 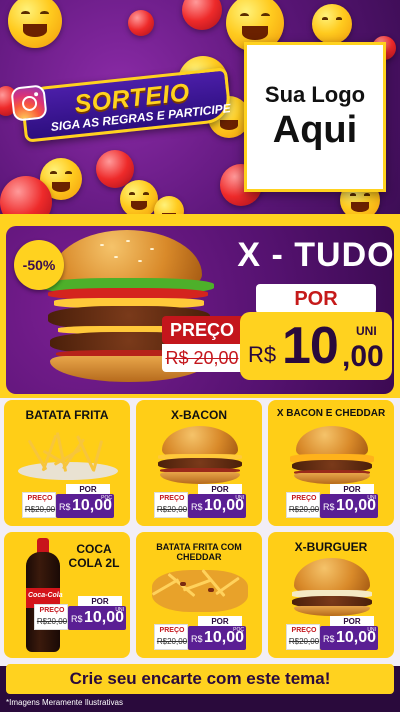 I want to click on logo-text-line2: Aqui, so click(x=315, y=130).